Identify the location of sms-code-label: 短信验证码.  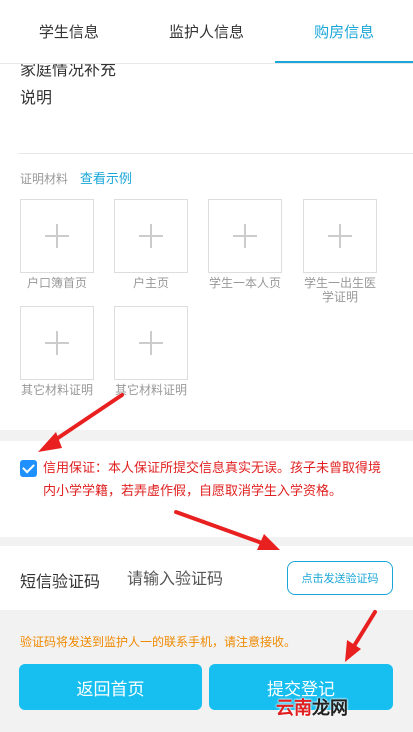
(60, 581).